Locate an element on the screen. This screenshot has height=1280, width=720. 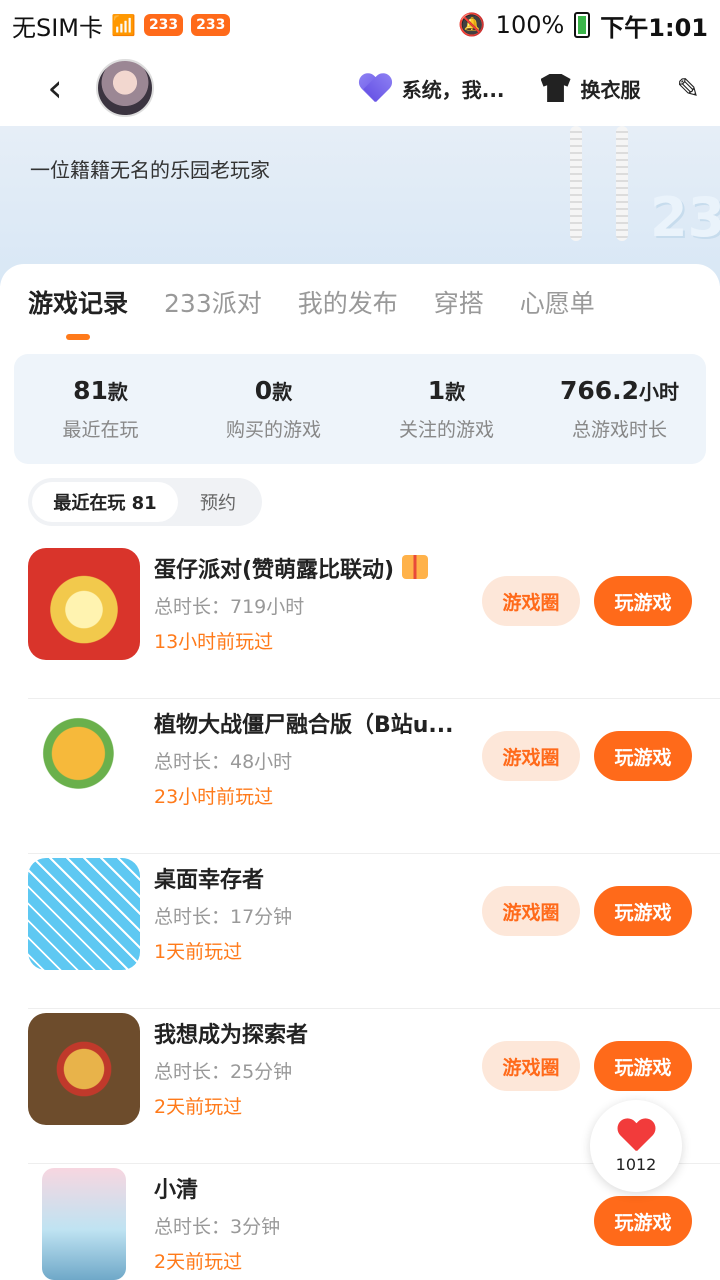
list-item: 蛋仔派对(赞萌露比联动) 总时长：719小时 13小时前玩过 游戏圈 玩游戏 is located at coordinates (374, 621).